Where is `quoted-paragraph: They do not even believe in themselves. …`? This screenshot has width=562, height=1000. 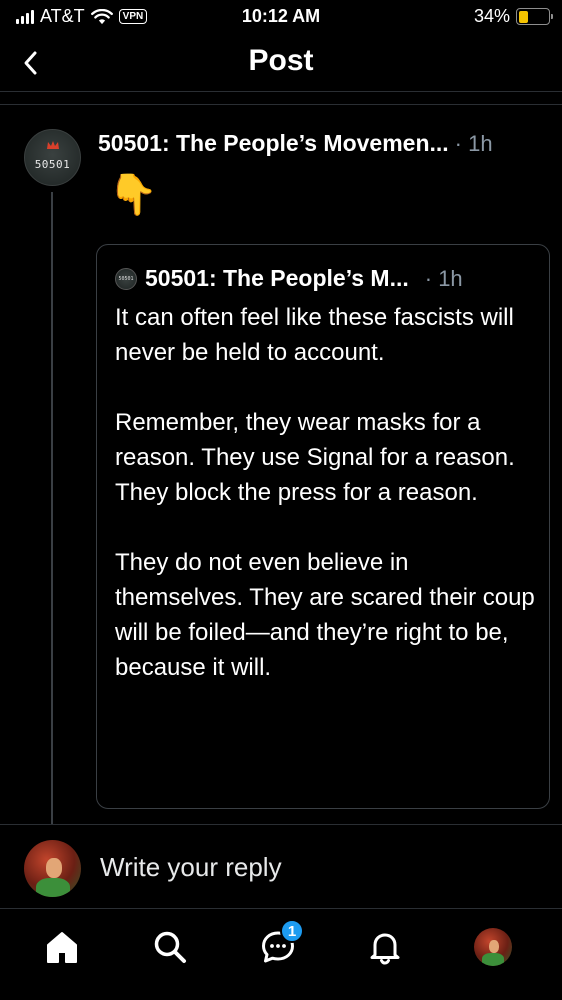
quoted-paragraph: They do not even believe in themselves. … is located at coordinates (325, 615).